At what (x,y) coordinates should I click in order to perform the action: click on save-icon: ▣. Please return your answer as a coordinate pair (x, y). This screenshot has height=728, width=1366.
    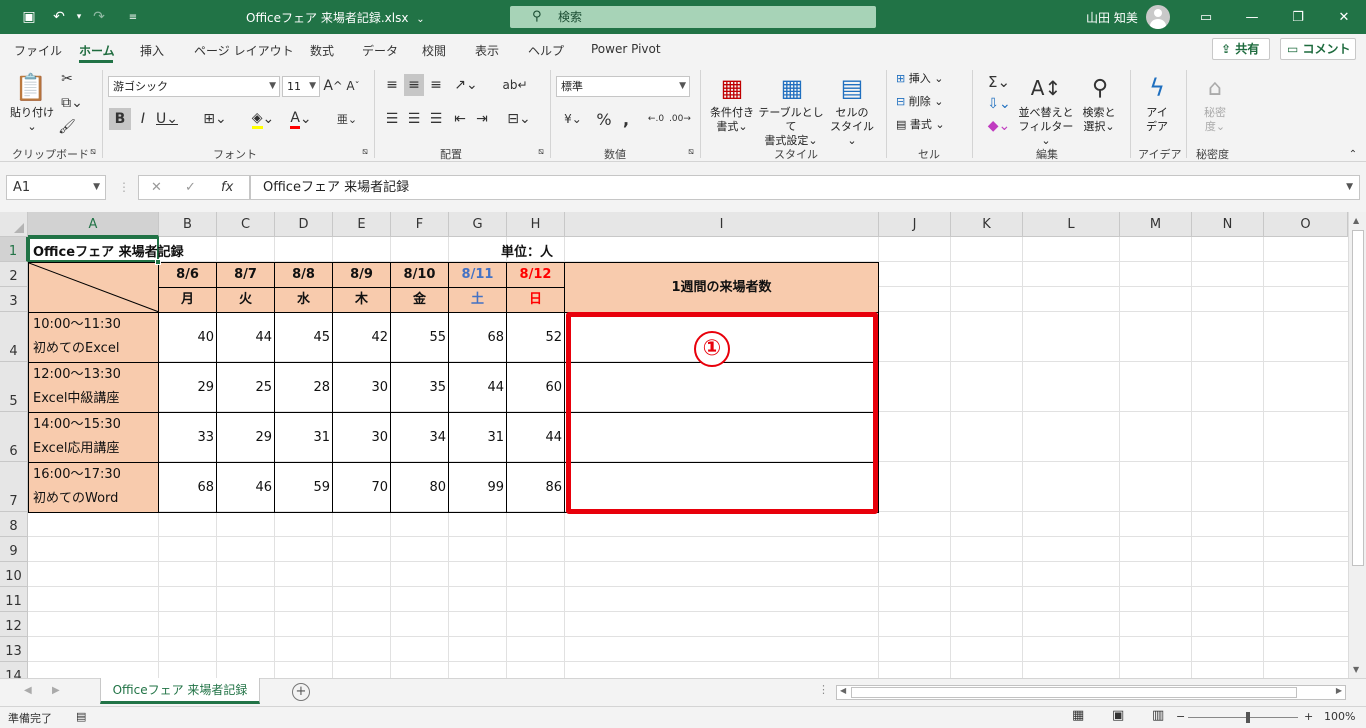
    Looking at the image, I should click on (29, 17).